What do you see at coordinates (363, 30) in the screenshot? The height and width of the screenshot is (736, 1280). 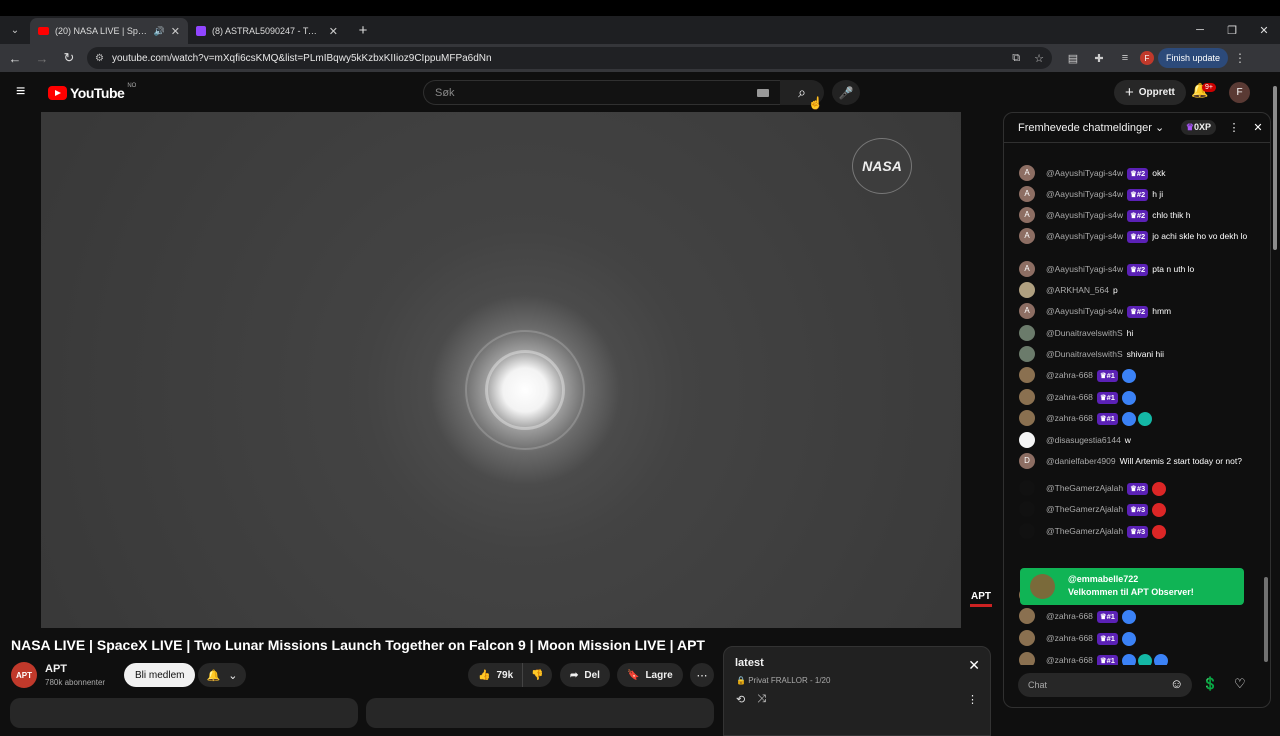 I see `new-tab-icon: +` at bounding box center [363, 30].